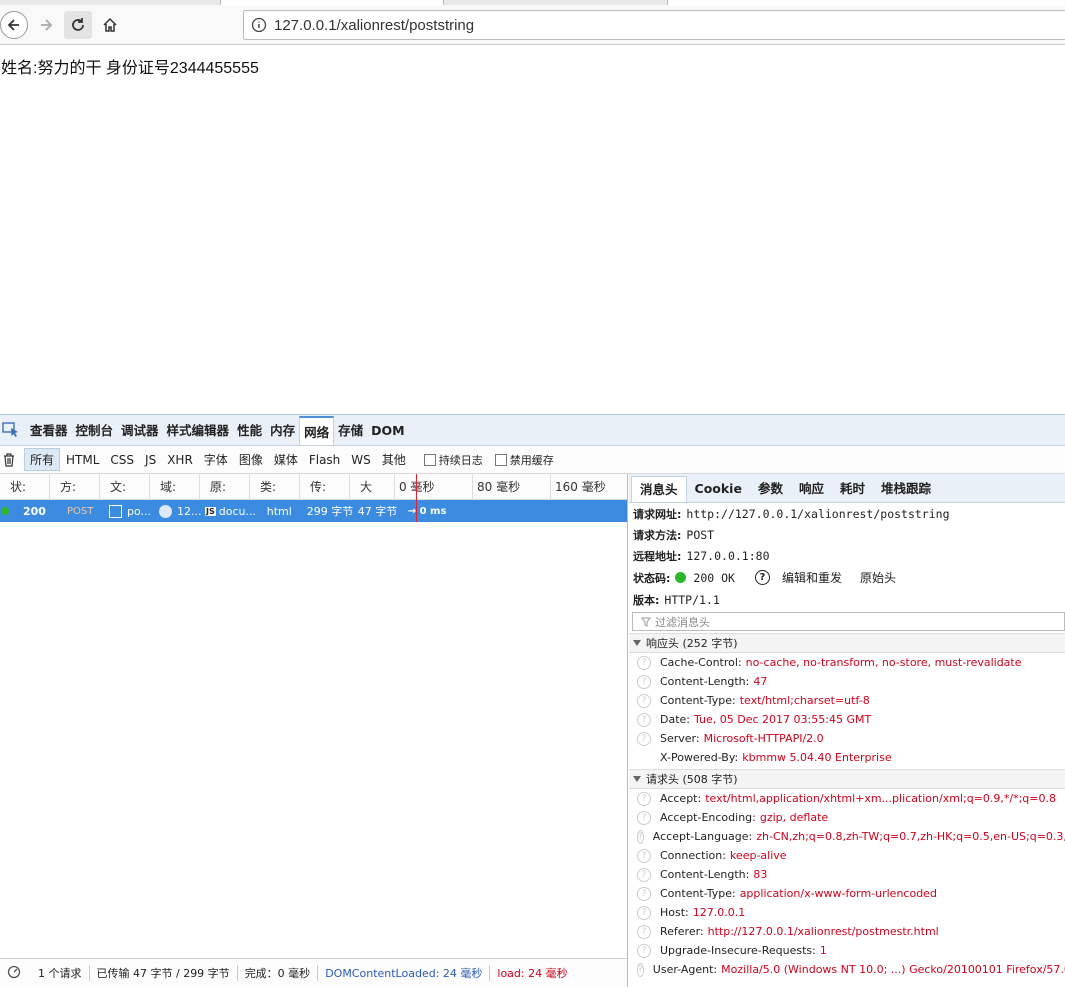 The image size is (1065, 987). I want to click on filter-images: 图像, so click(251, 459).